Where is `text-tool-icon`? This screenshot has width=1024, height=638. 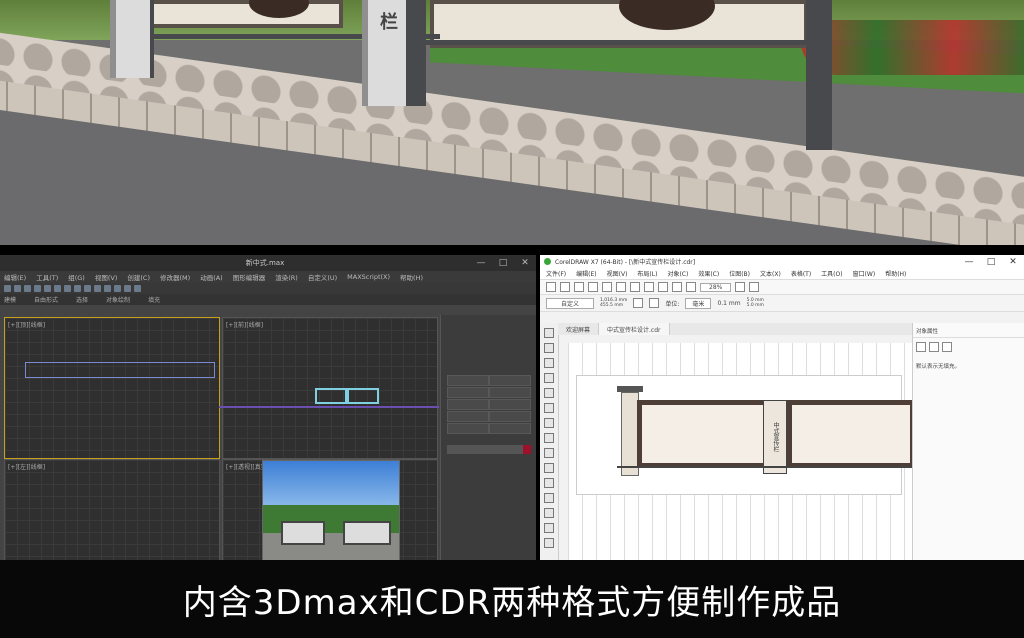 text-tool-icon is located at coordinates (549, 468).